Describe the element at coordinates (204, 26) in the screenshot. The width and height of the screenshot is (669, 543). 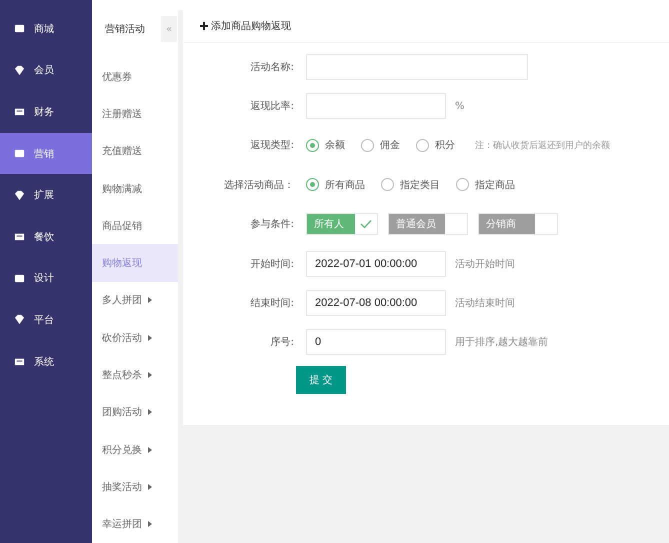
I see `plus-icon` at that location.